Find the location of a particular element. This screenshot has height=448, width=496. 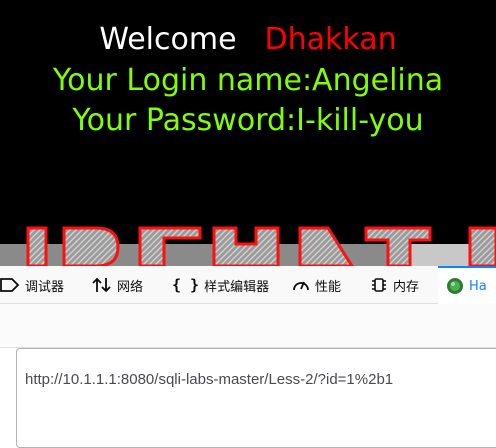

memory-icon is located at coordinates (379, 285).